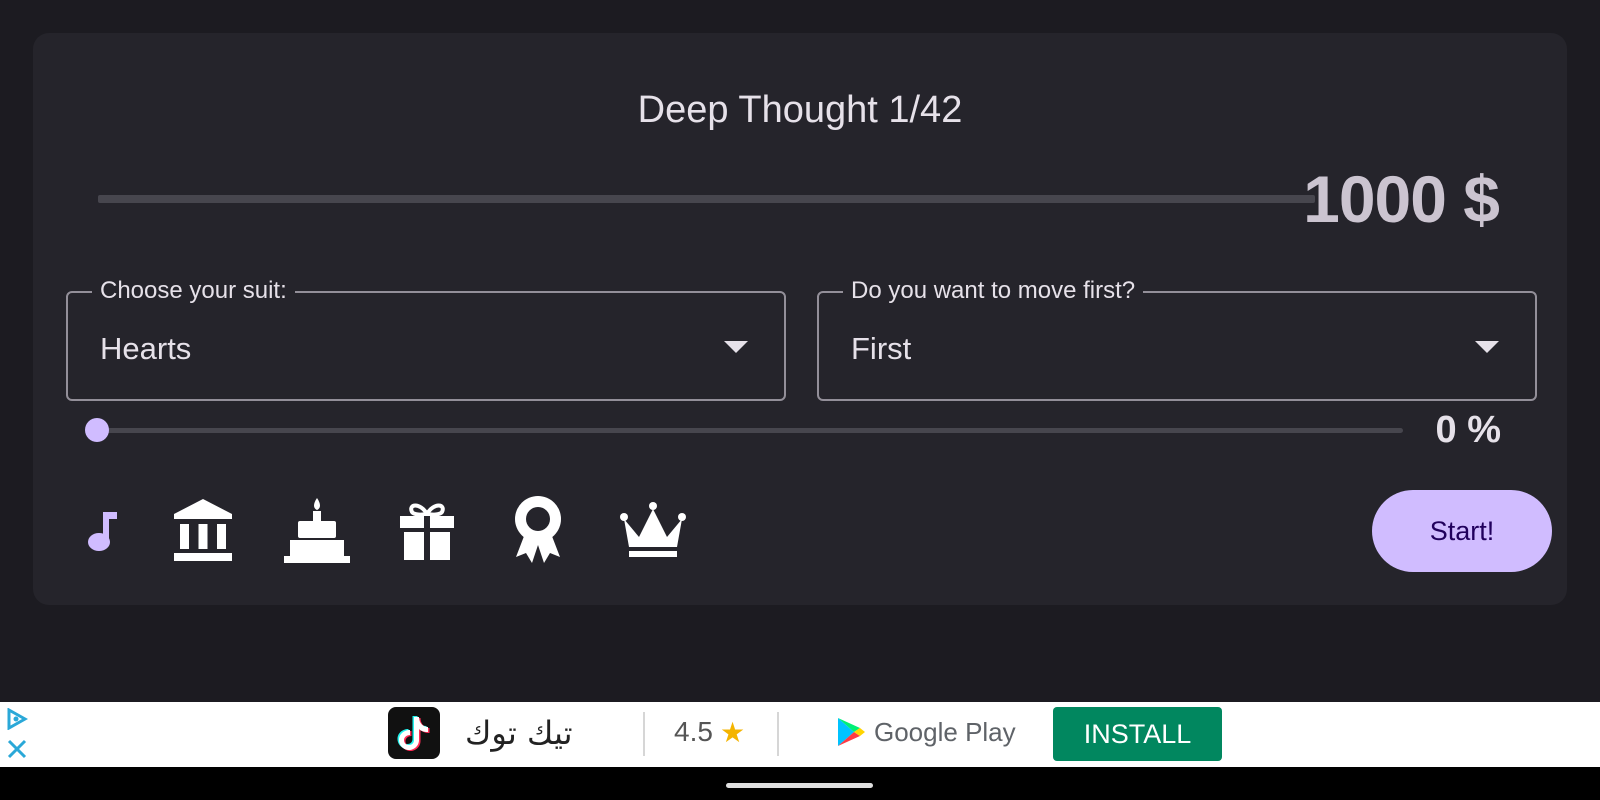 This screenshot has width=1600, height=800. I want to click on google-play-icon, so click(851, 732).